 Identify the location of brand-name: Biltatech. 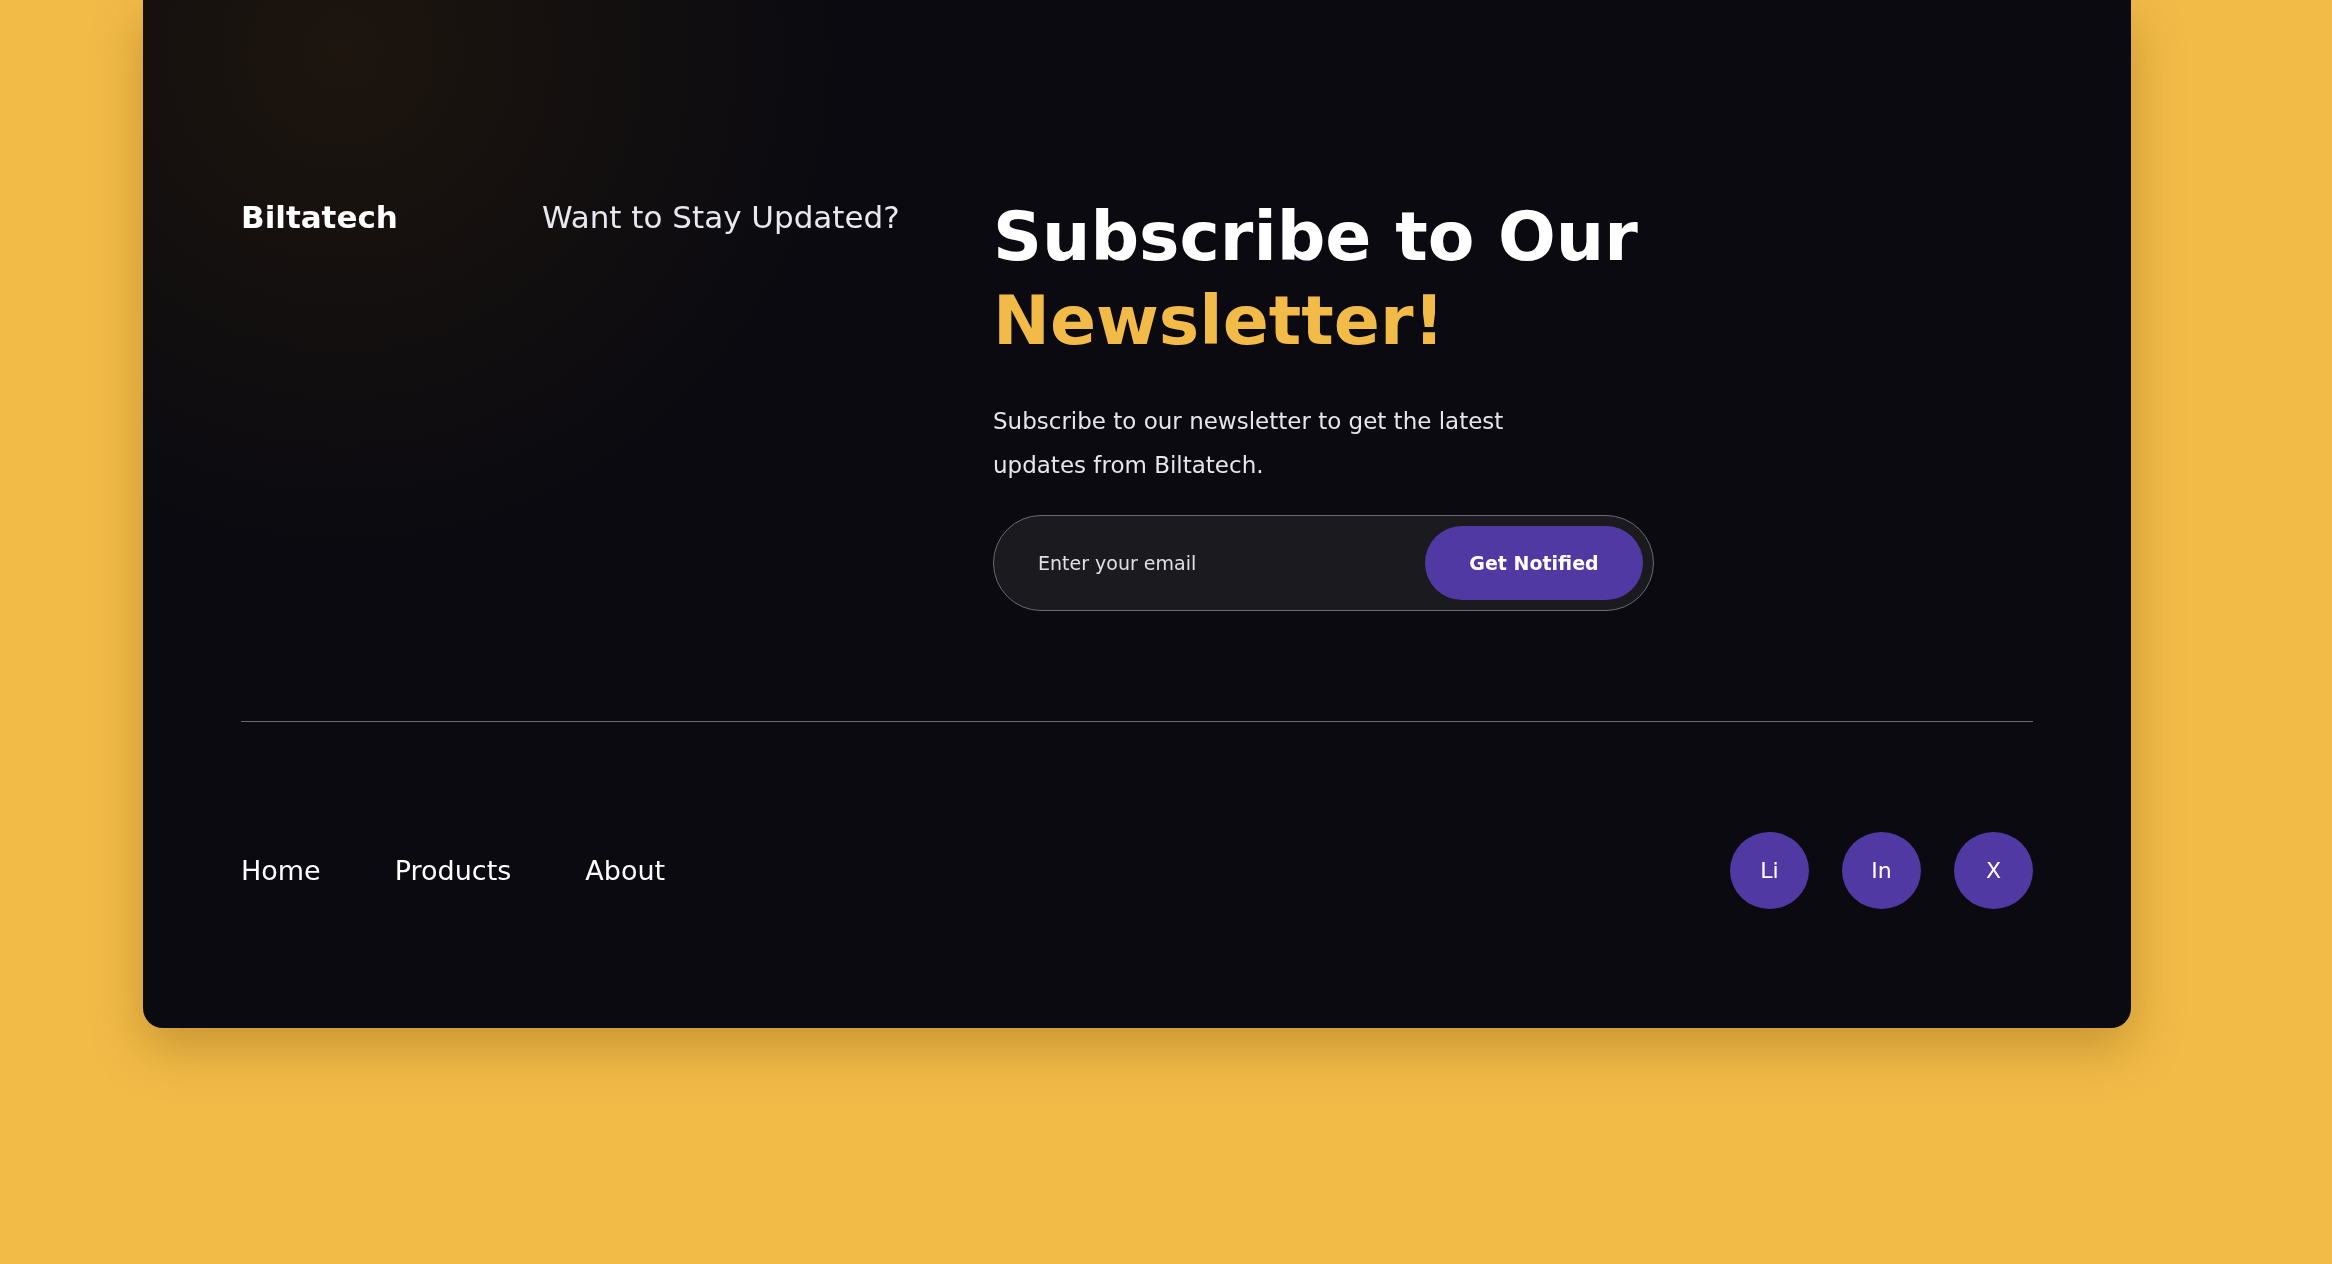
(320, 218).